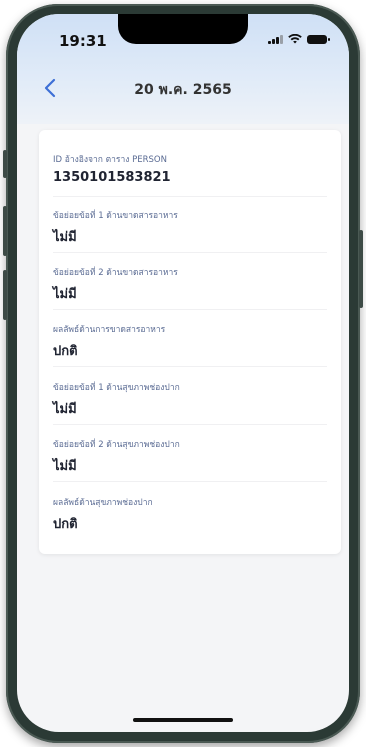 This screenshot has width=366, height=747. I want to click on navigation-bar: 20 พ.ค. 2565, so click(183, 88).